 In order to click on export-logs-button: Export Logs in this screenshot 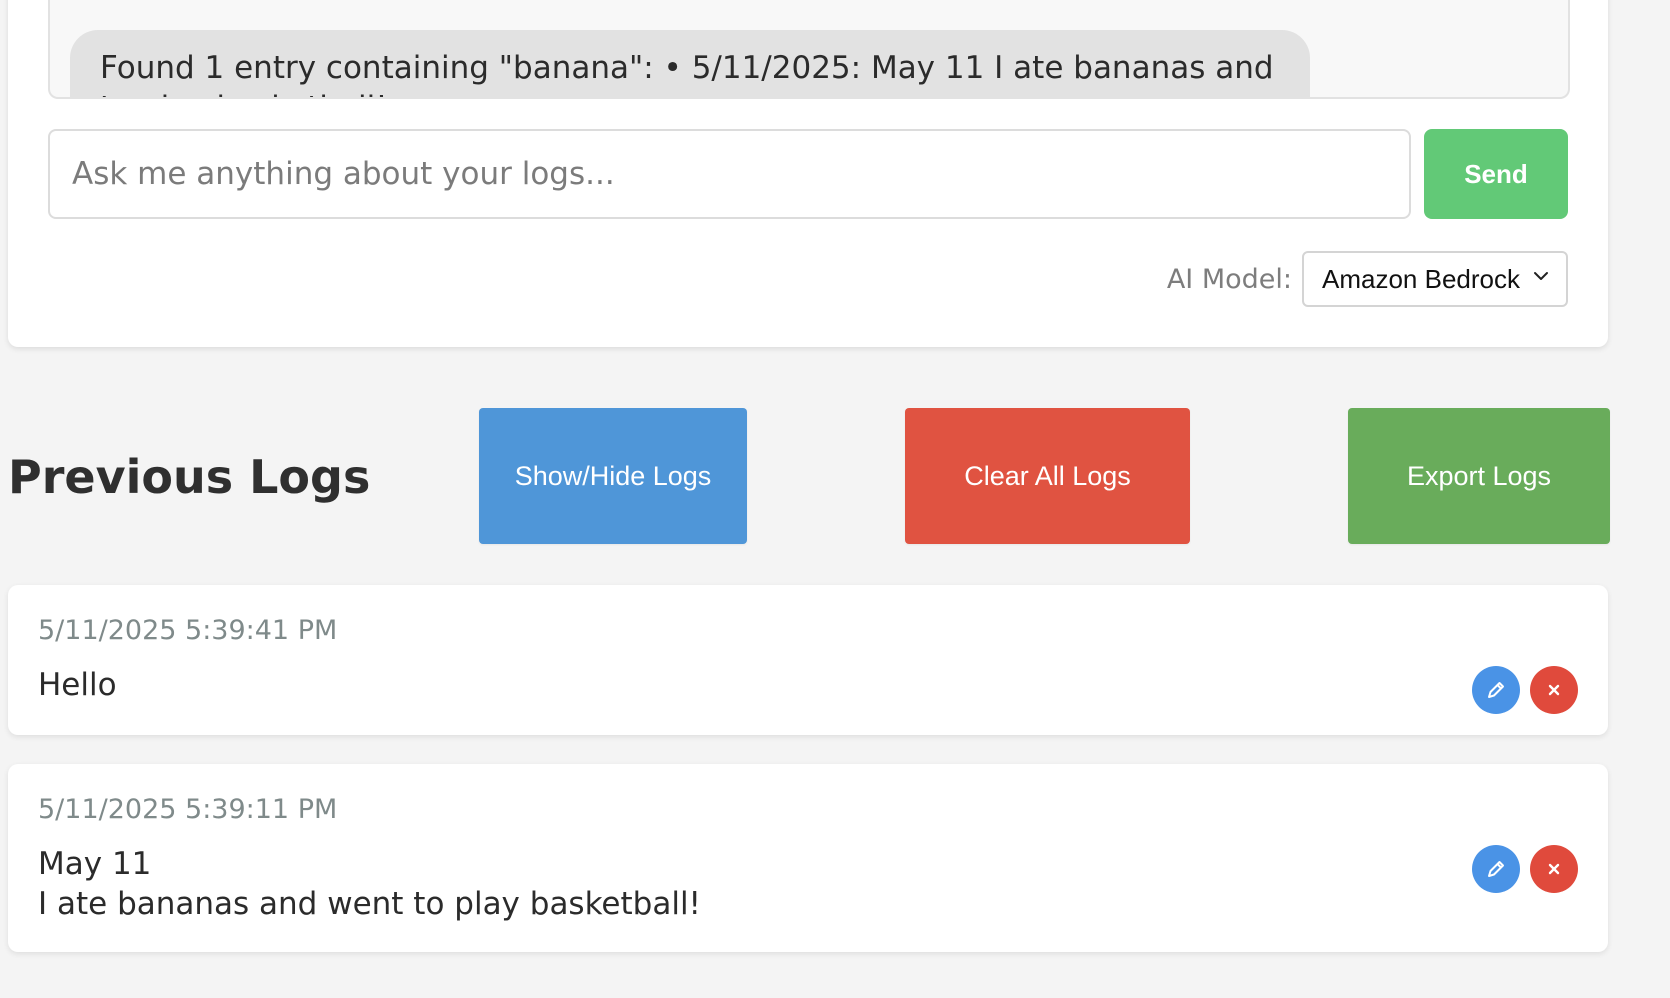, I will do `click(1479, 476)`.